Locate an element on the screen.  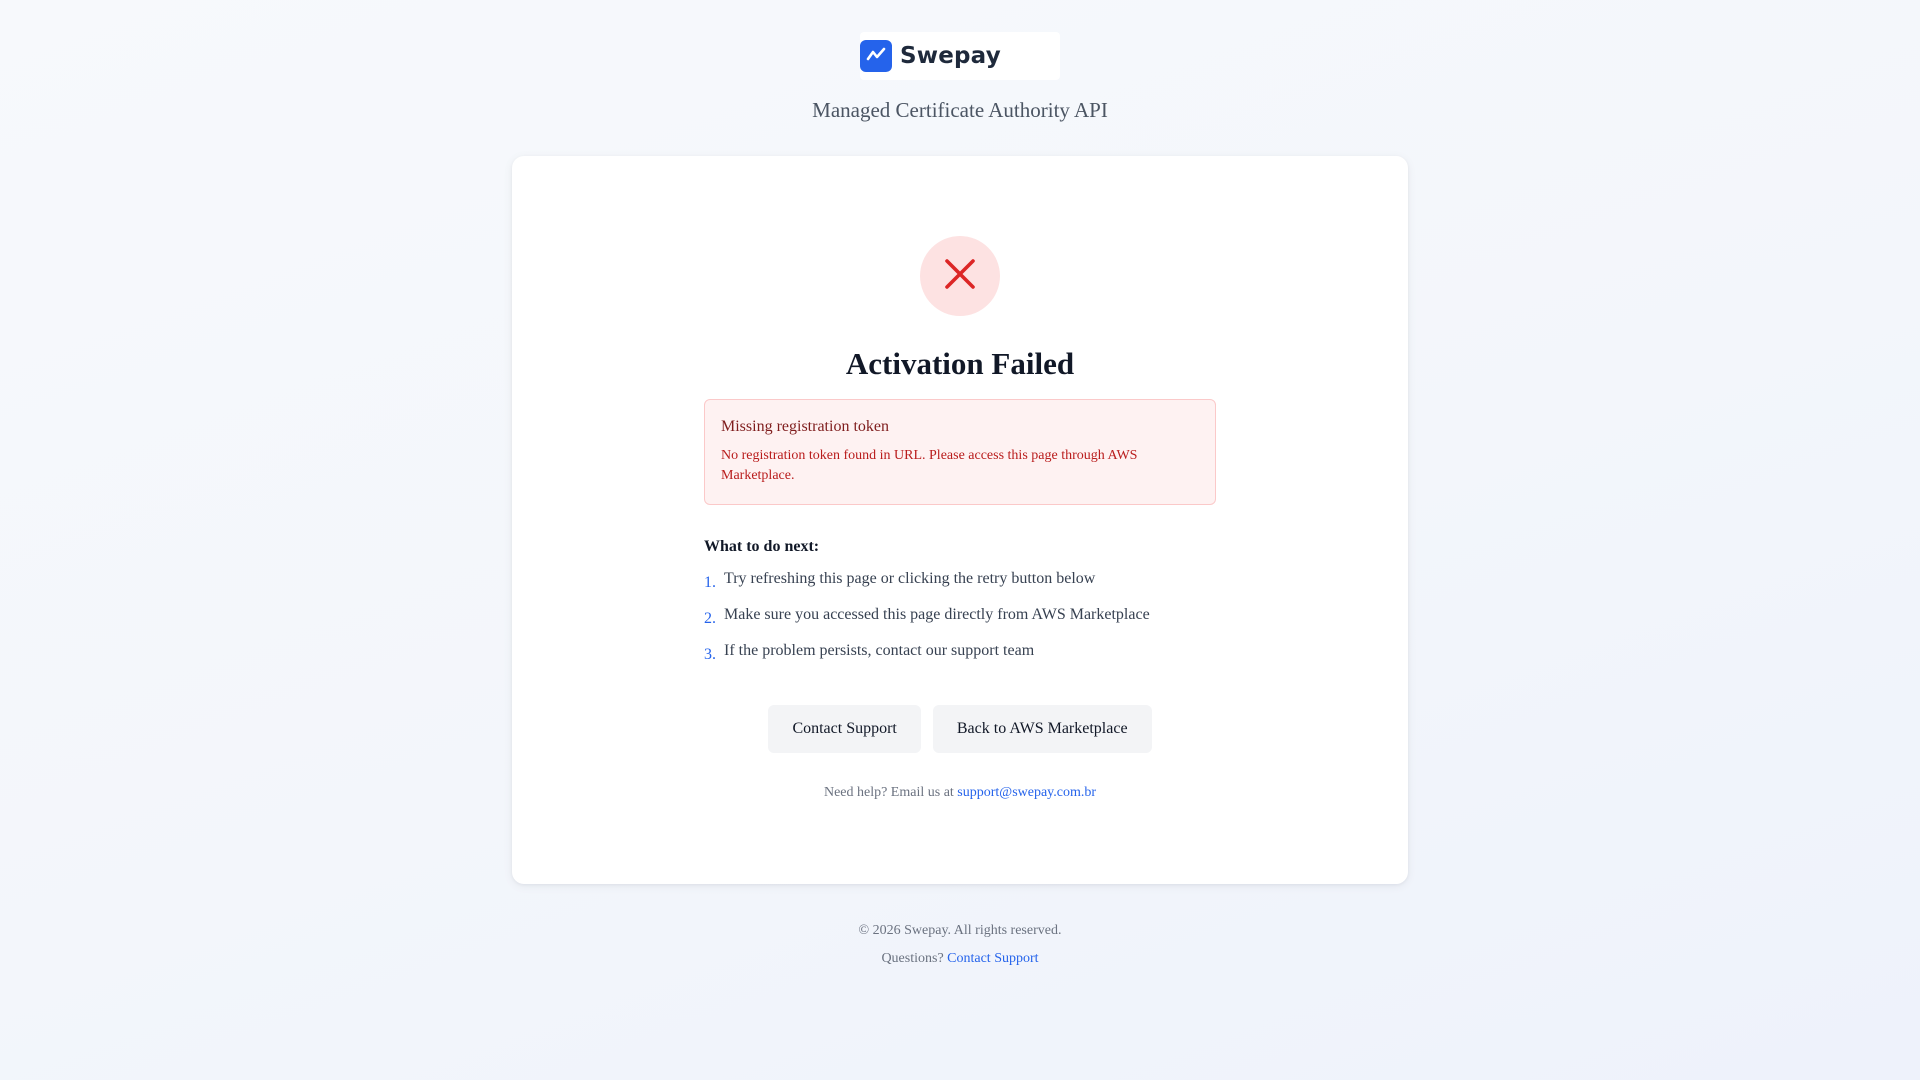
trend-line-icon is located at coordinates (876, 56).